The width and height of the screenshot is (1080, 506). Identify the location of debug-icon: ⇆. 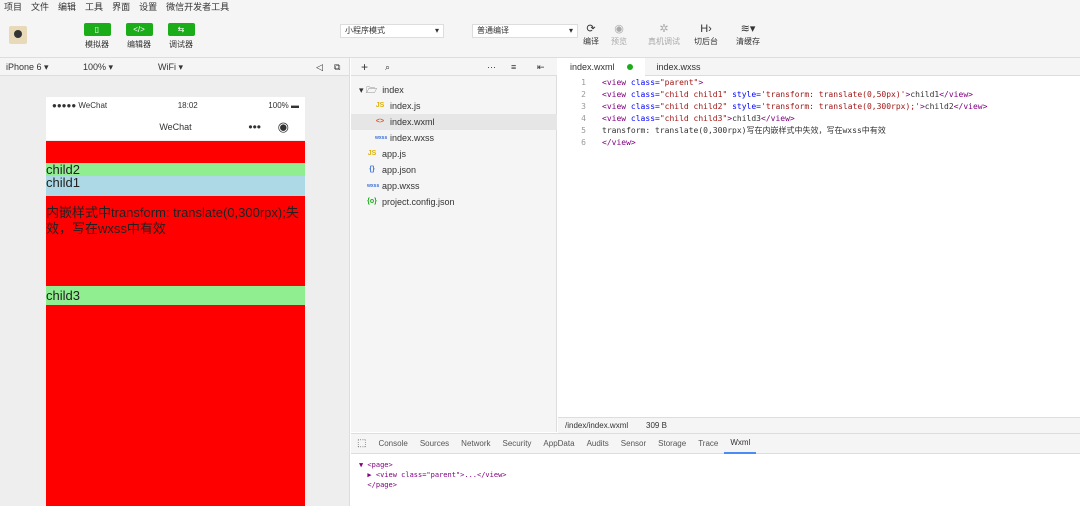
(181, 29).